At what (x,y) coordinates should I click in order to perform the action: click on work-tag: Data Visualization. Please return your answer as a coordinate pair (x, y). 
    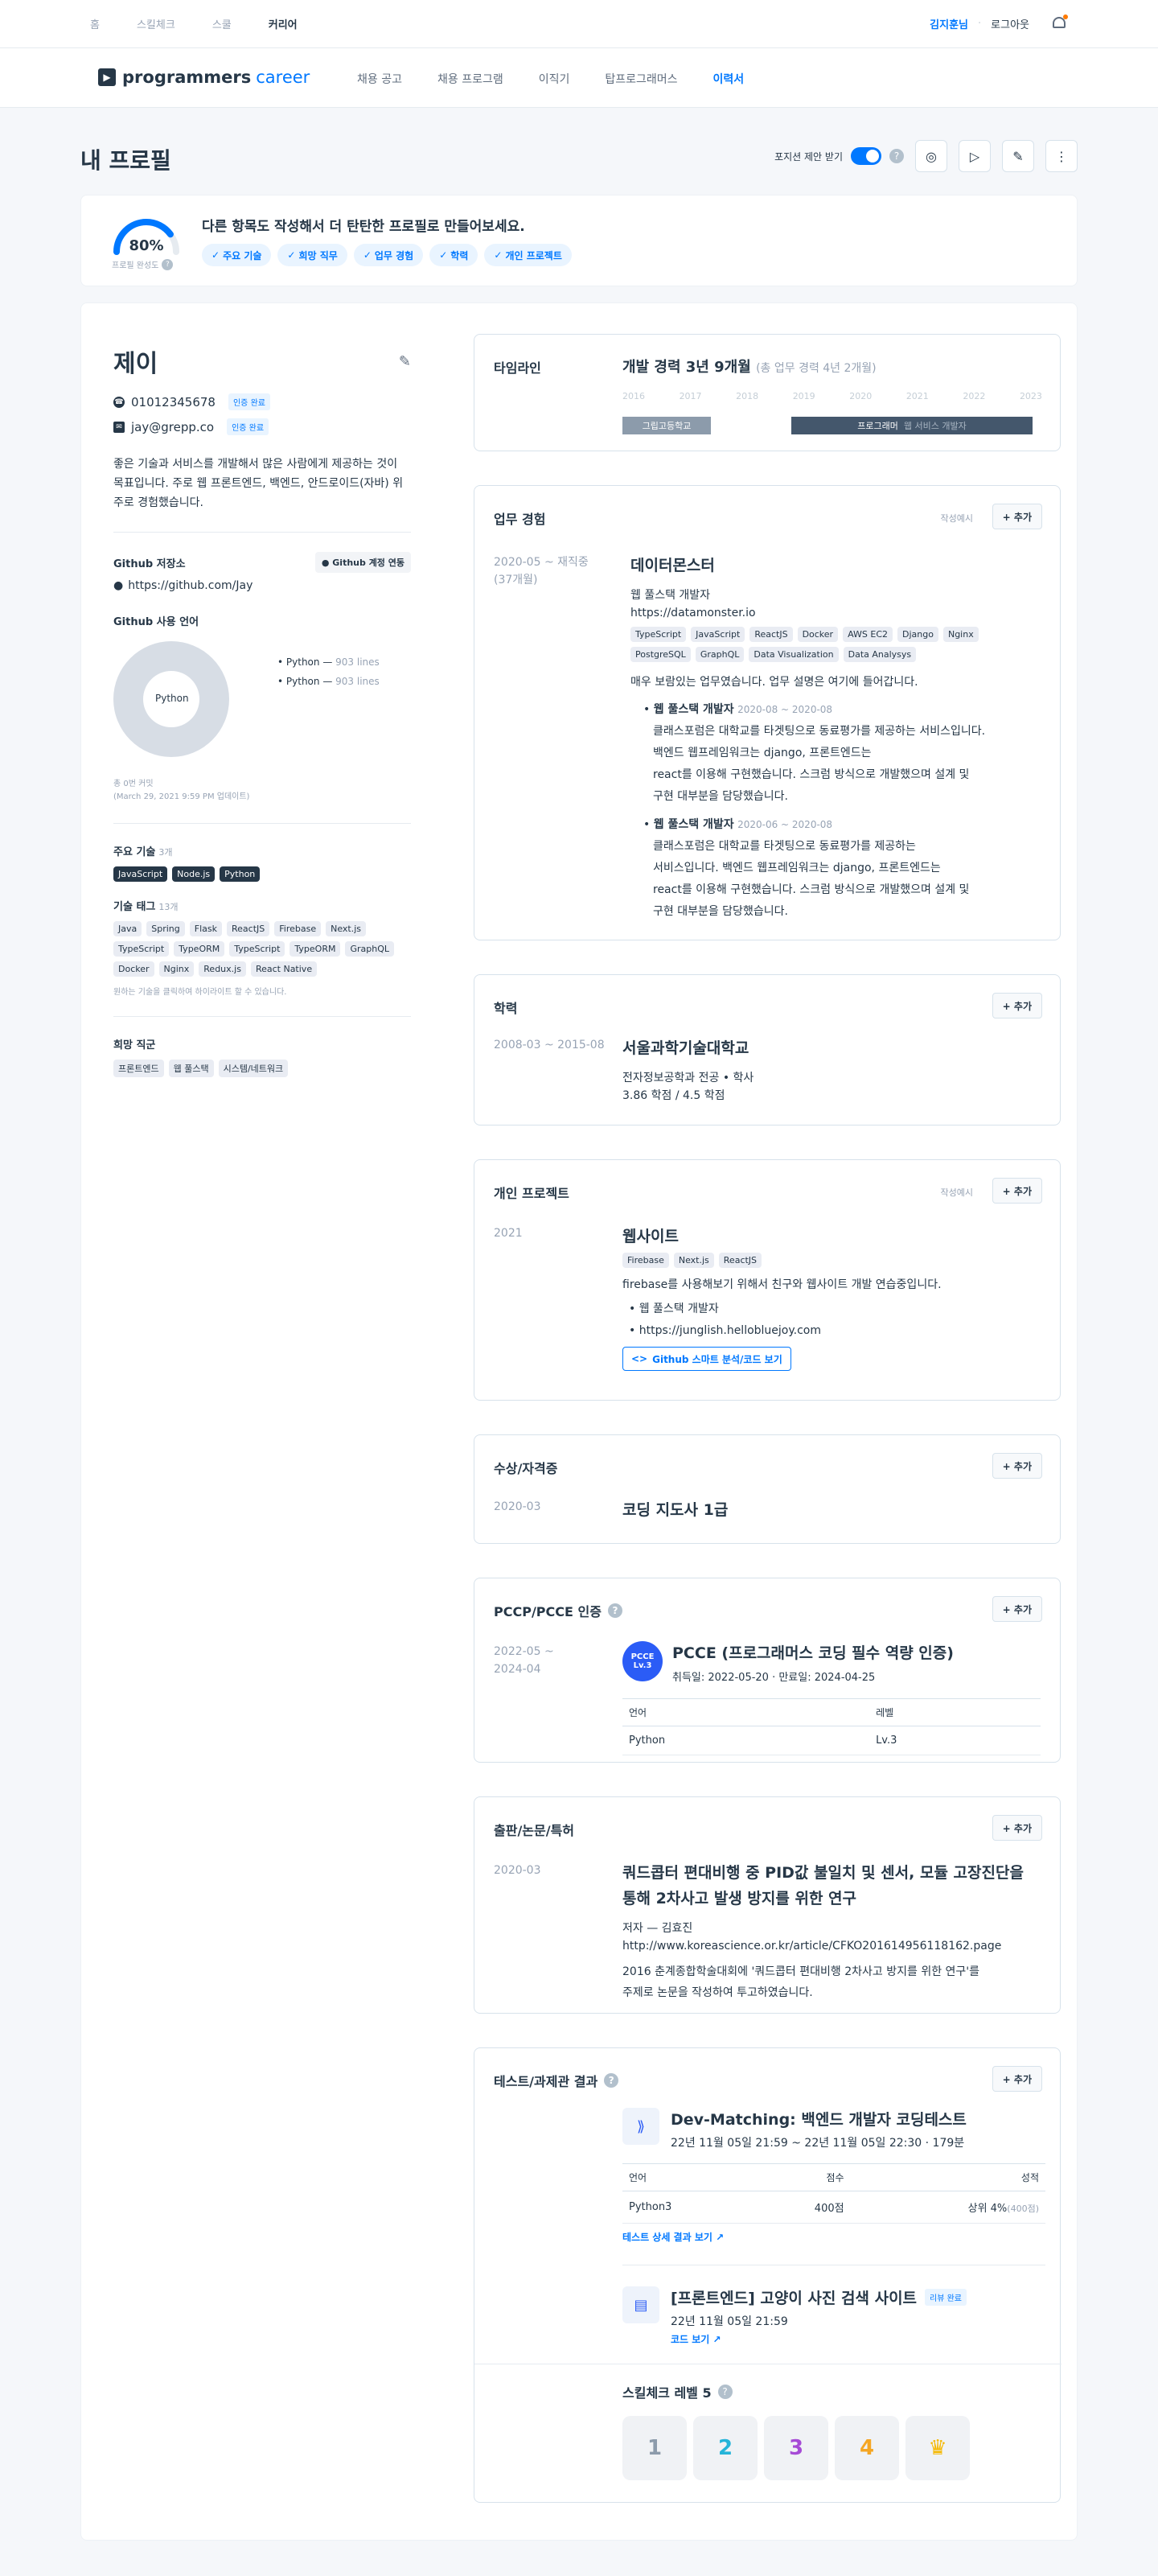
    Looking at the image, I should click on (794, 654).